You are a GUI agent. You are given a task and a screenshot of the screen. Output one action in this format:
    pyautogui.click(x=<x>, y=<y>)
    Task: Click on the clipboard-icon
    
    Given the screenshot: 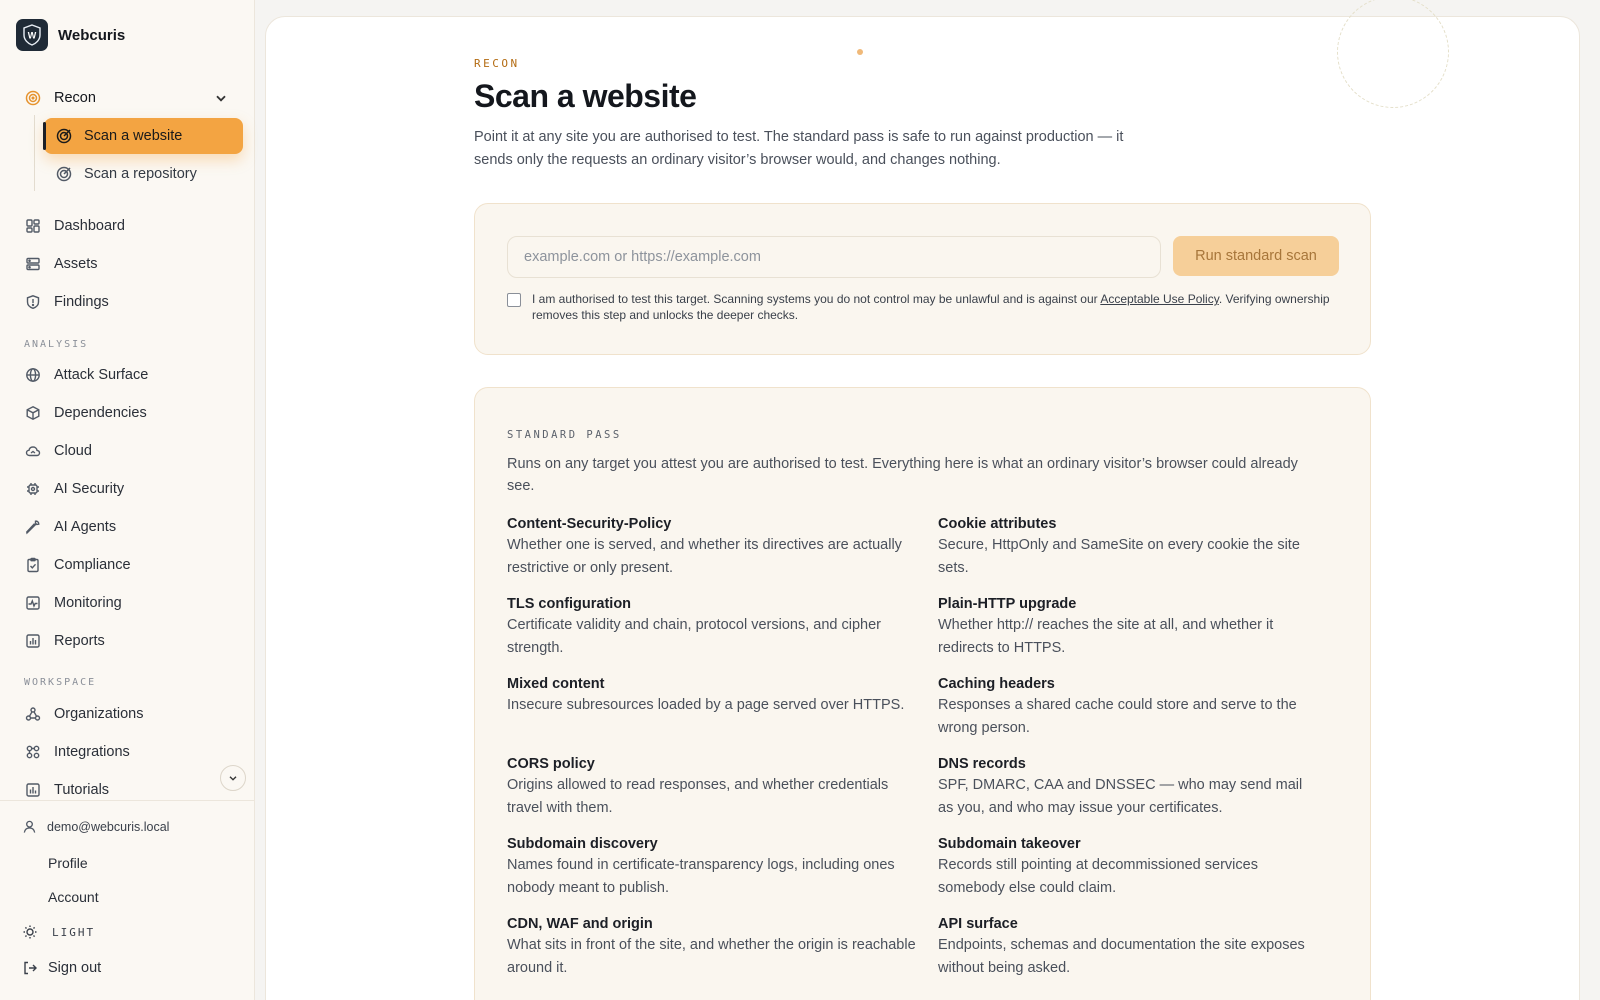 What is the action you would take?
    pyautogui.click(x=33, y=565)
    